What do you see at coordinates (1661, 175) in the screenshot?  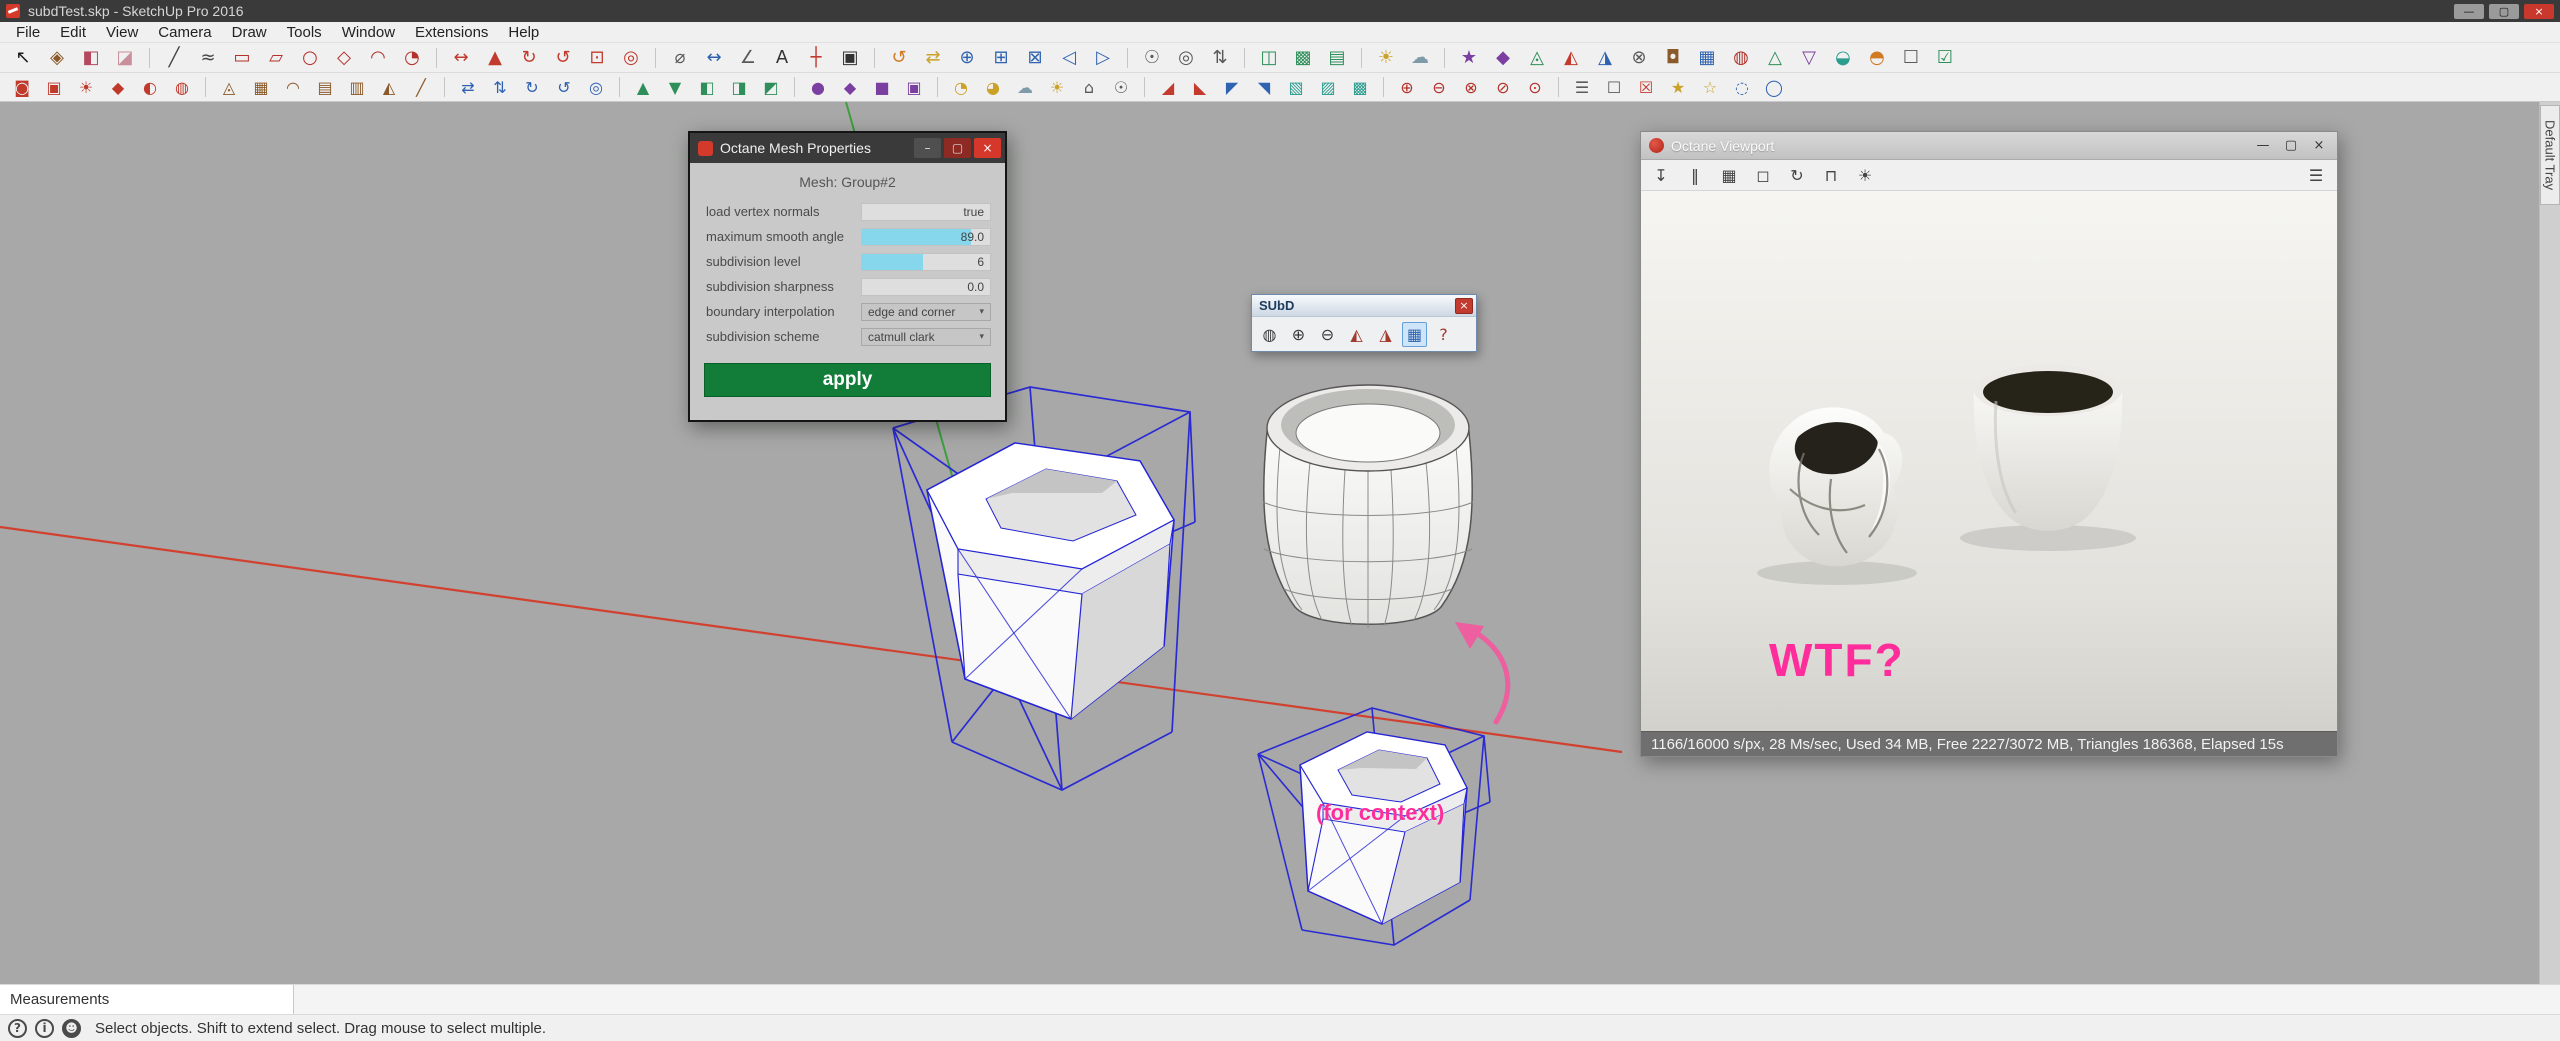 I see `save-render-icon: ↧` at bounding box center [1661, 175].